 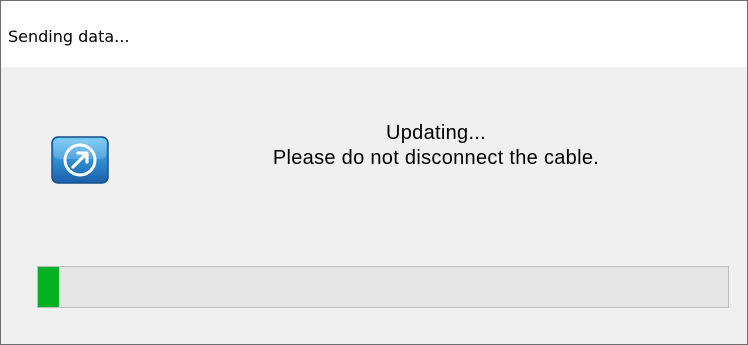 What do you see at coordinates (80, 160) in the screenshot?
I see `update-arrow-icon` at bounding box center [80, 160].